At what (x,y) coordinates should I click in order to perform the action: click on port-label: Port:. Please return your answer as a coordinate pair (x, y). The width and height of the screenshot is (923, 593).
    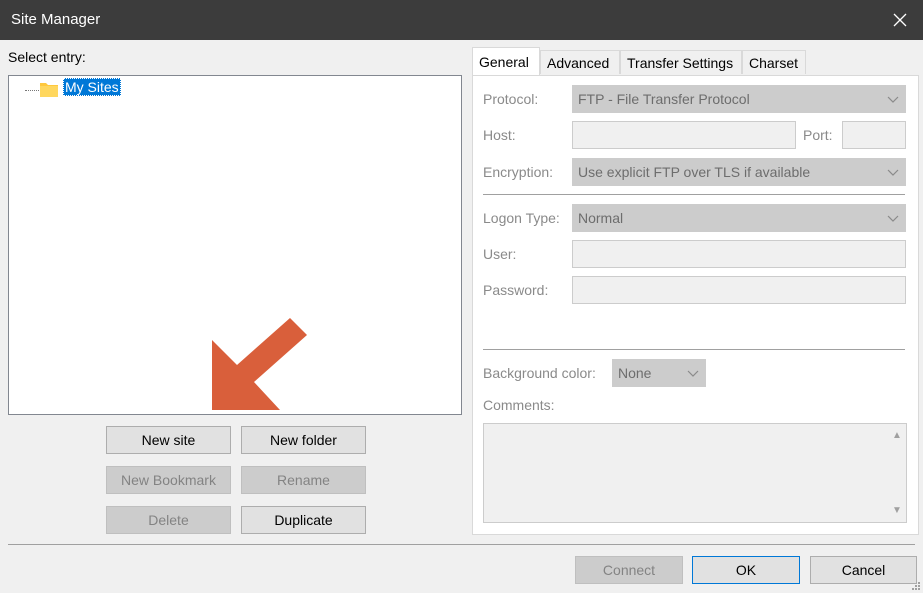
    Looking at the image, I should click on (818, 135).